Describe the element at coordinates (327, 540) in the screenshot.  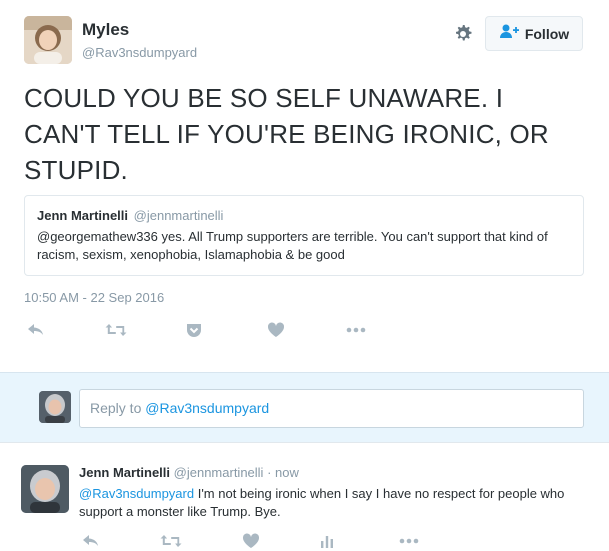
I see `analytics-icon` at that location.